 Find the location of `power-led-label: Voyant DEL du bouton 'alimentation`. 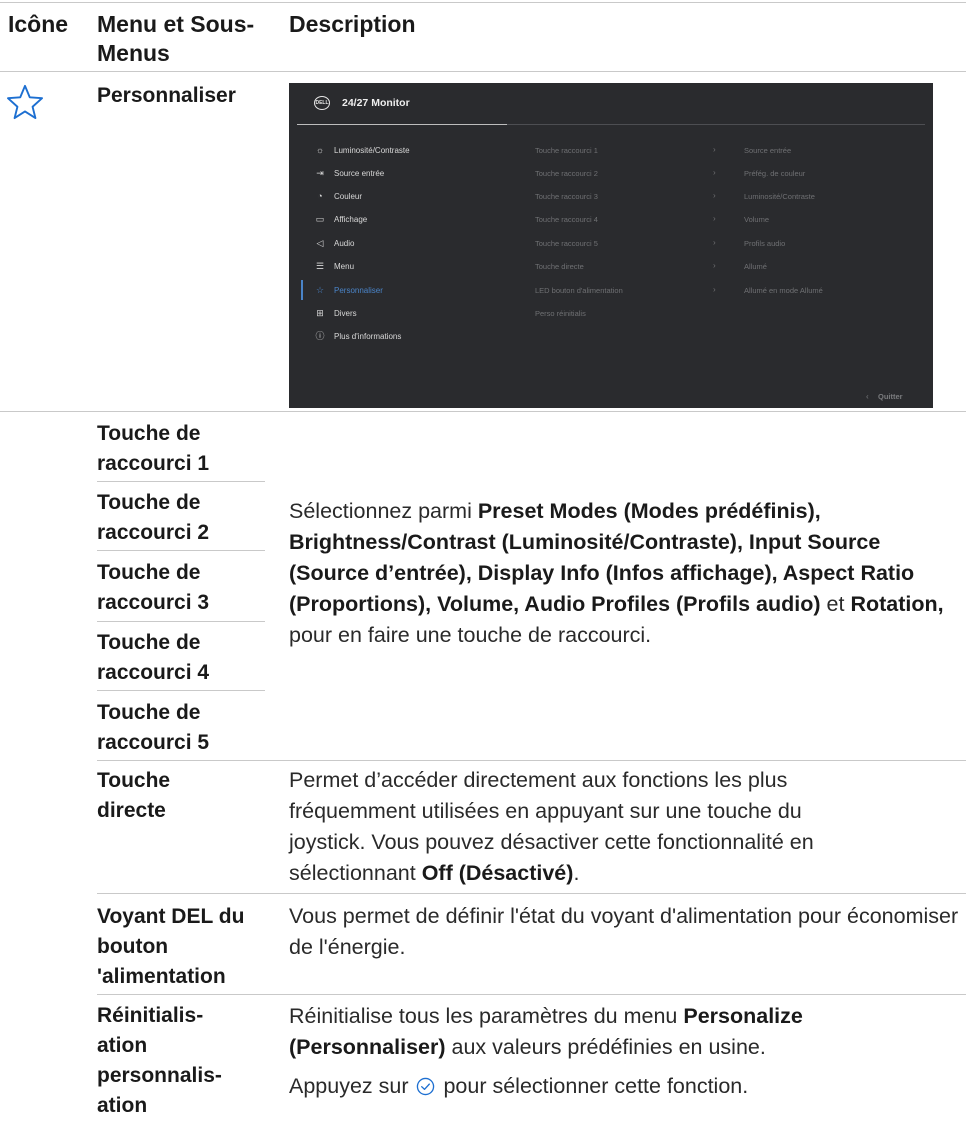

power-led-label: Voyant DEL du bouton 'alimentation is located at coordinates (171, 946).